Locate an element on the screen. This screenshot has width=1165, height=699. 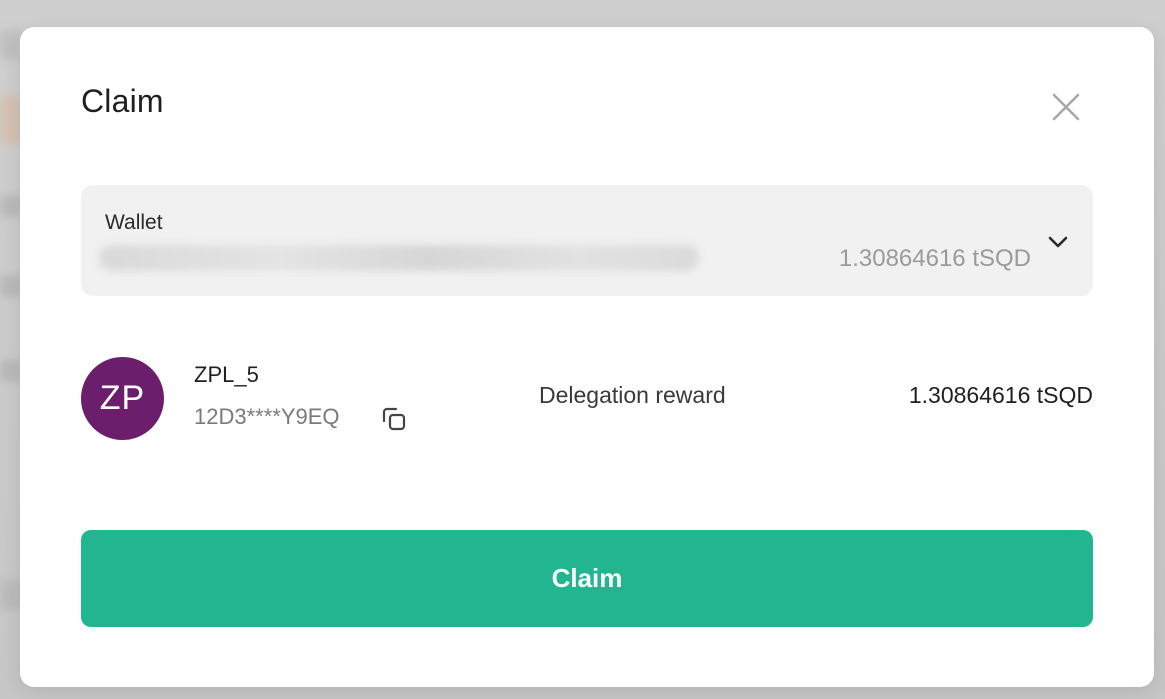
claim-button: Claim is located at coordinates (587, 578).